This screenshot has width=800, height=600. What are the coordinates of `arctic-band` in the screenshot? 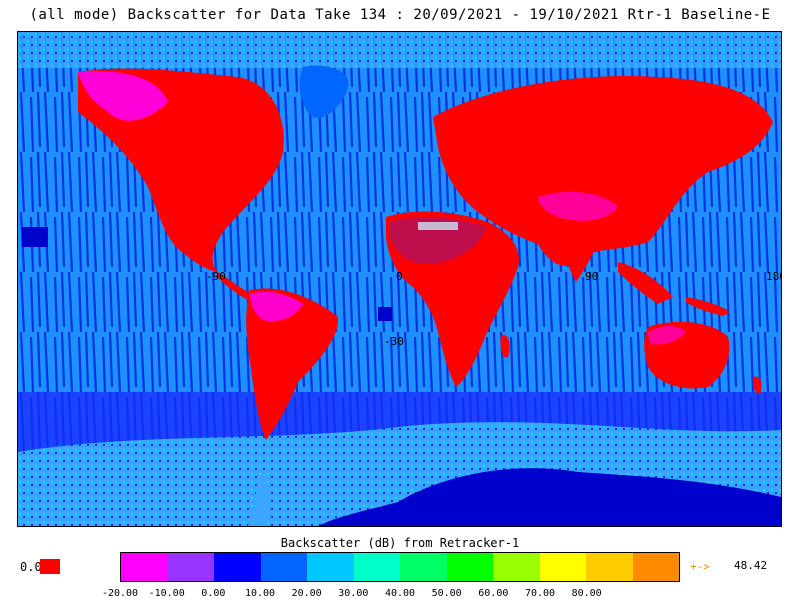 It's located at (399, 50).